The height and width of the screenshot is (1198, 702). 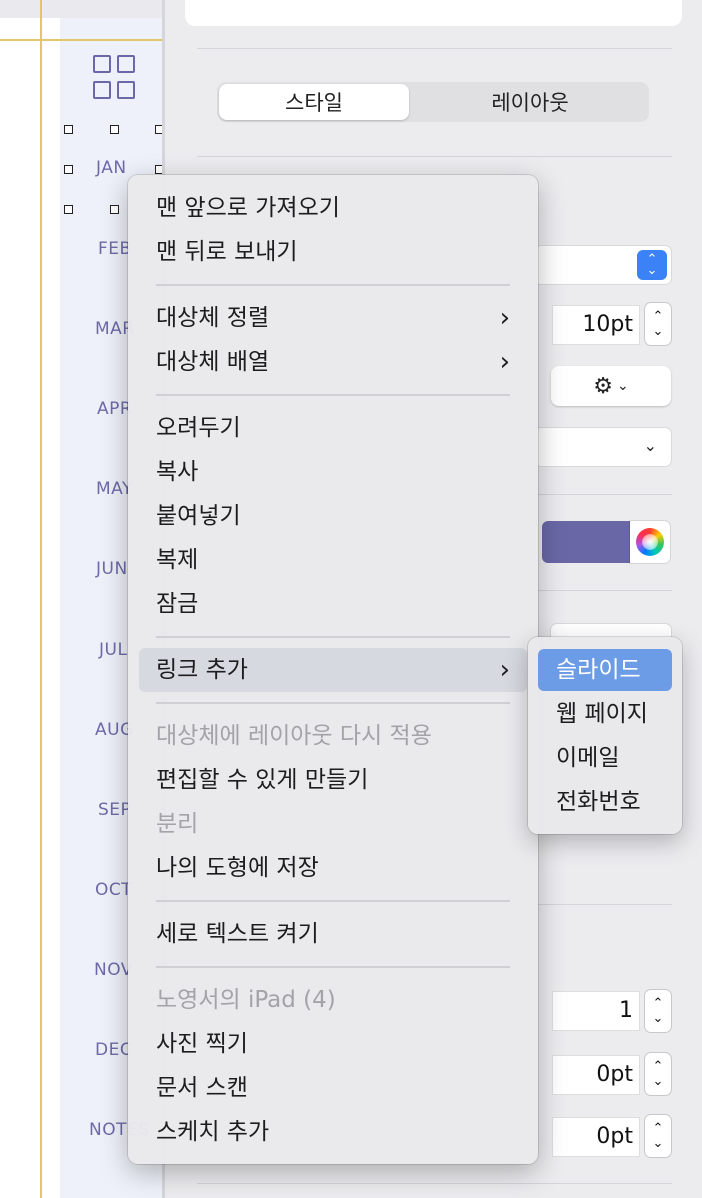 I want to click on month-label: APR, so click(x=115, y=409).